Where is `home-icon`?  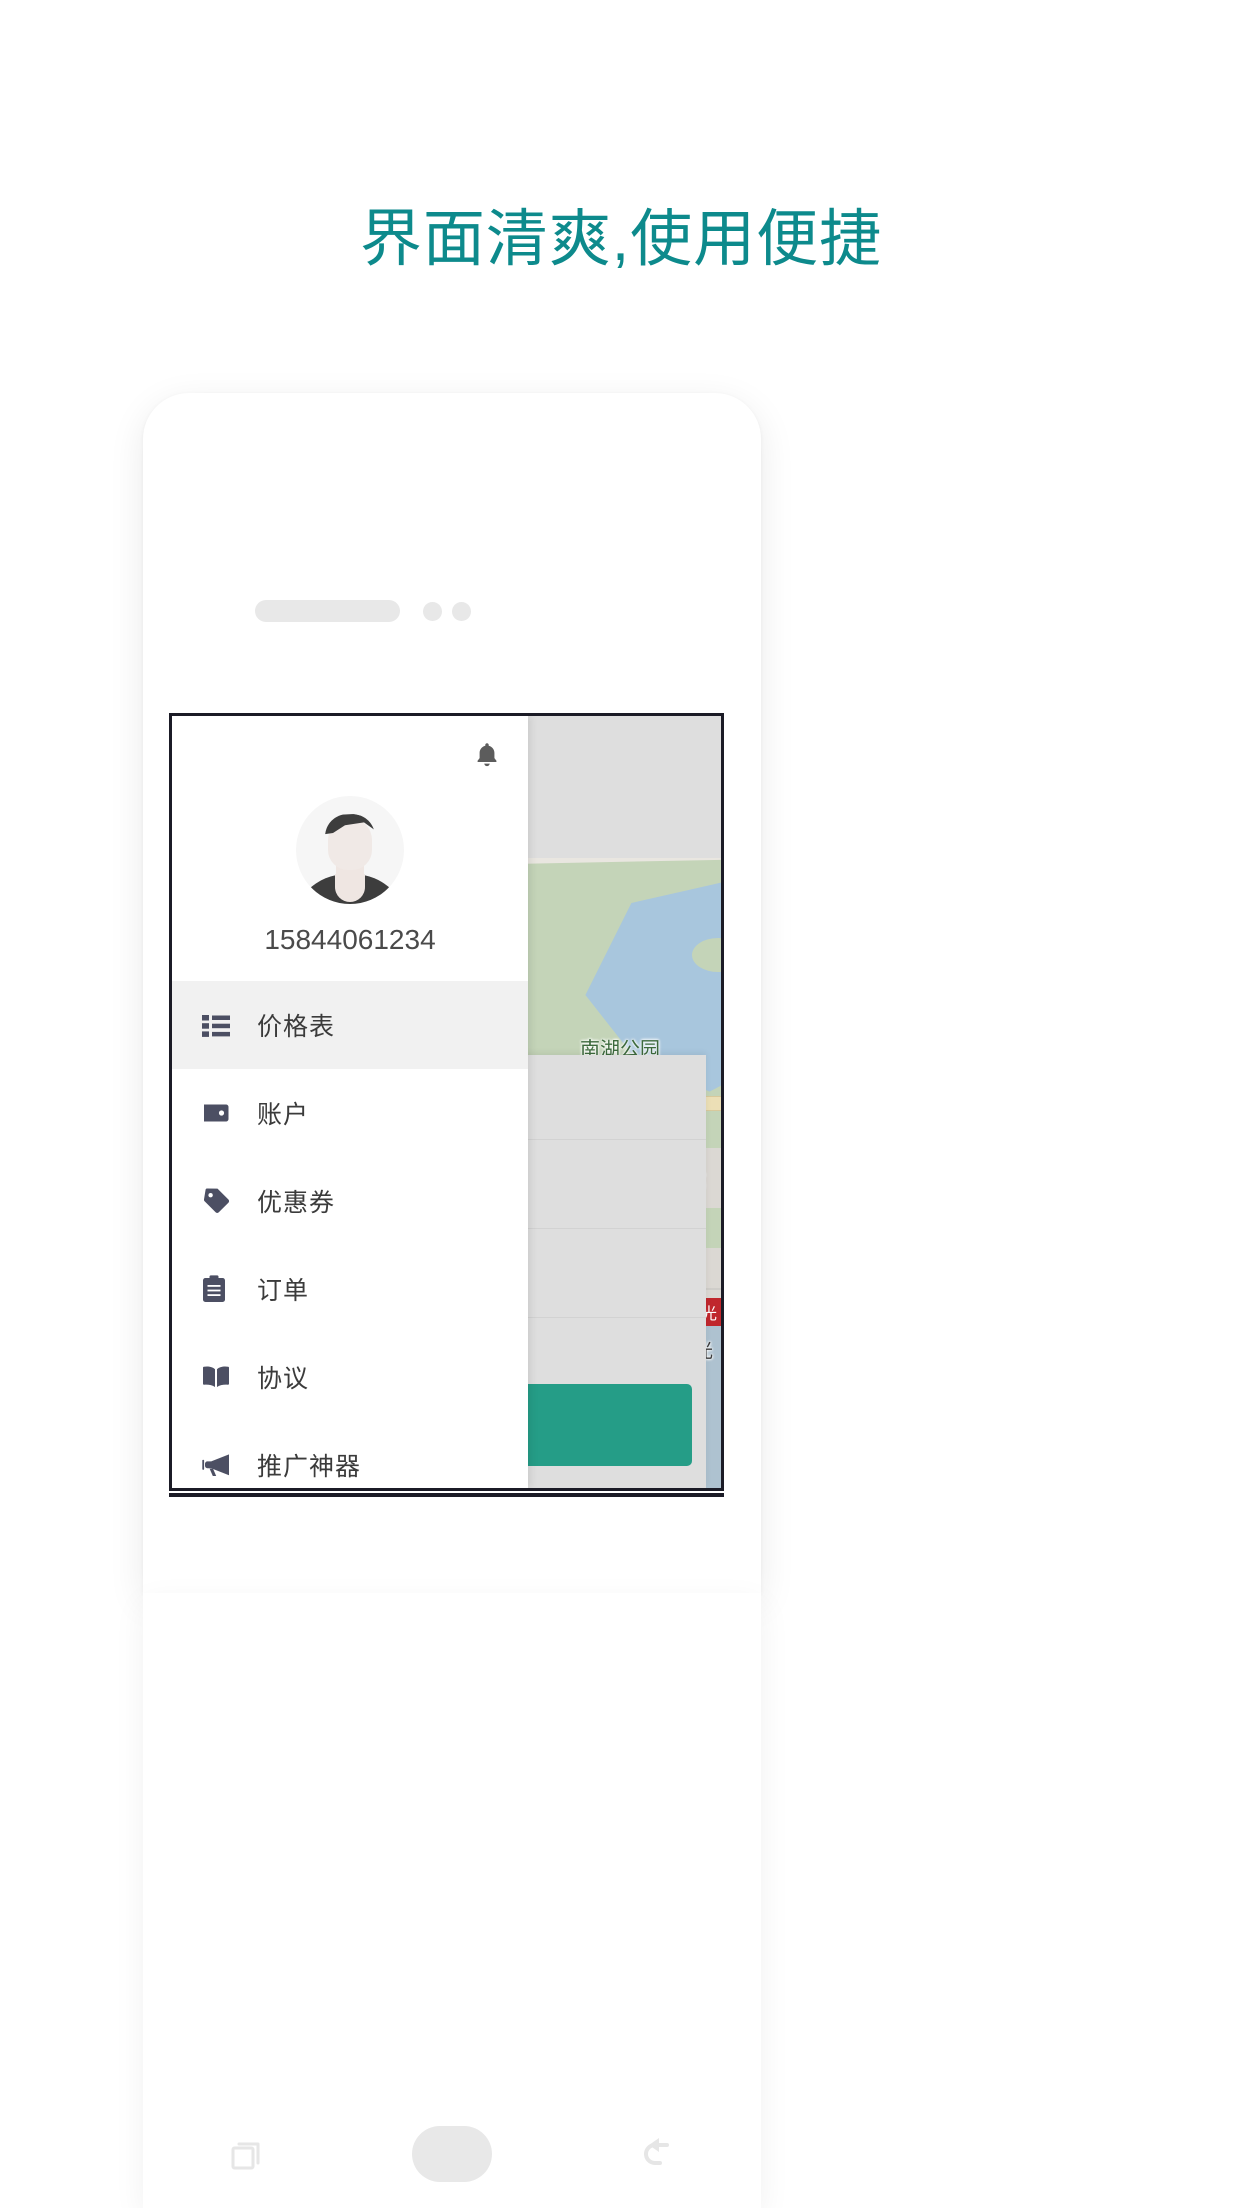 home-icon is located at coordinates (452, 2154).